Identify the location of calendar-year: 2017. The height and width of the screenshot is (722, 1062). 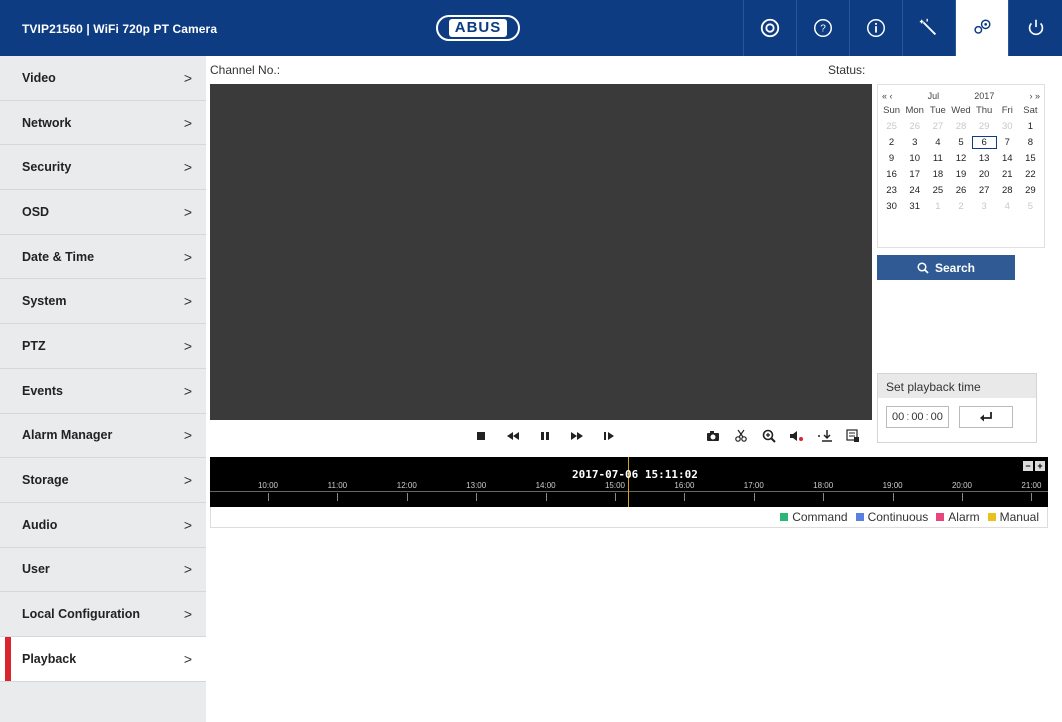
(984, 96).